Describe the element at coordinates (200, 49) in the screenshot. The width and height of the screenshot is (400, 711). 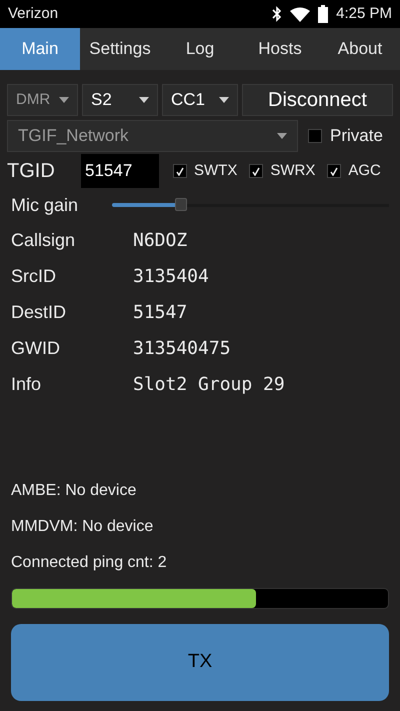
I see `tab: Log` at that location.